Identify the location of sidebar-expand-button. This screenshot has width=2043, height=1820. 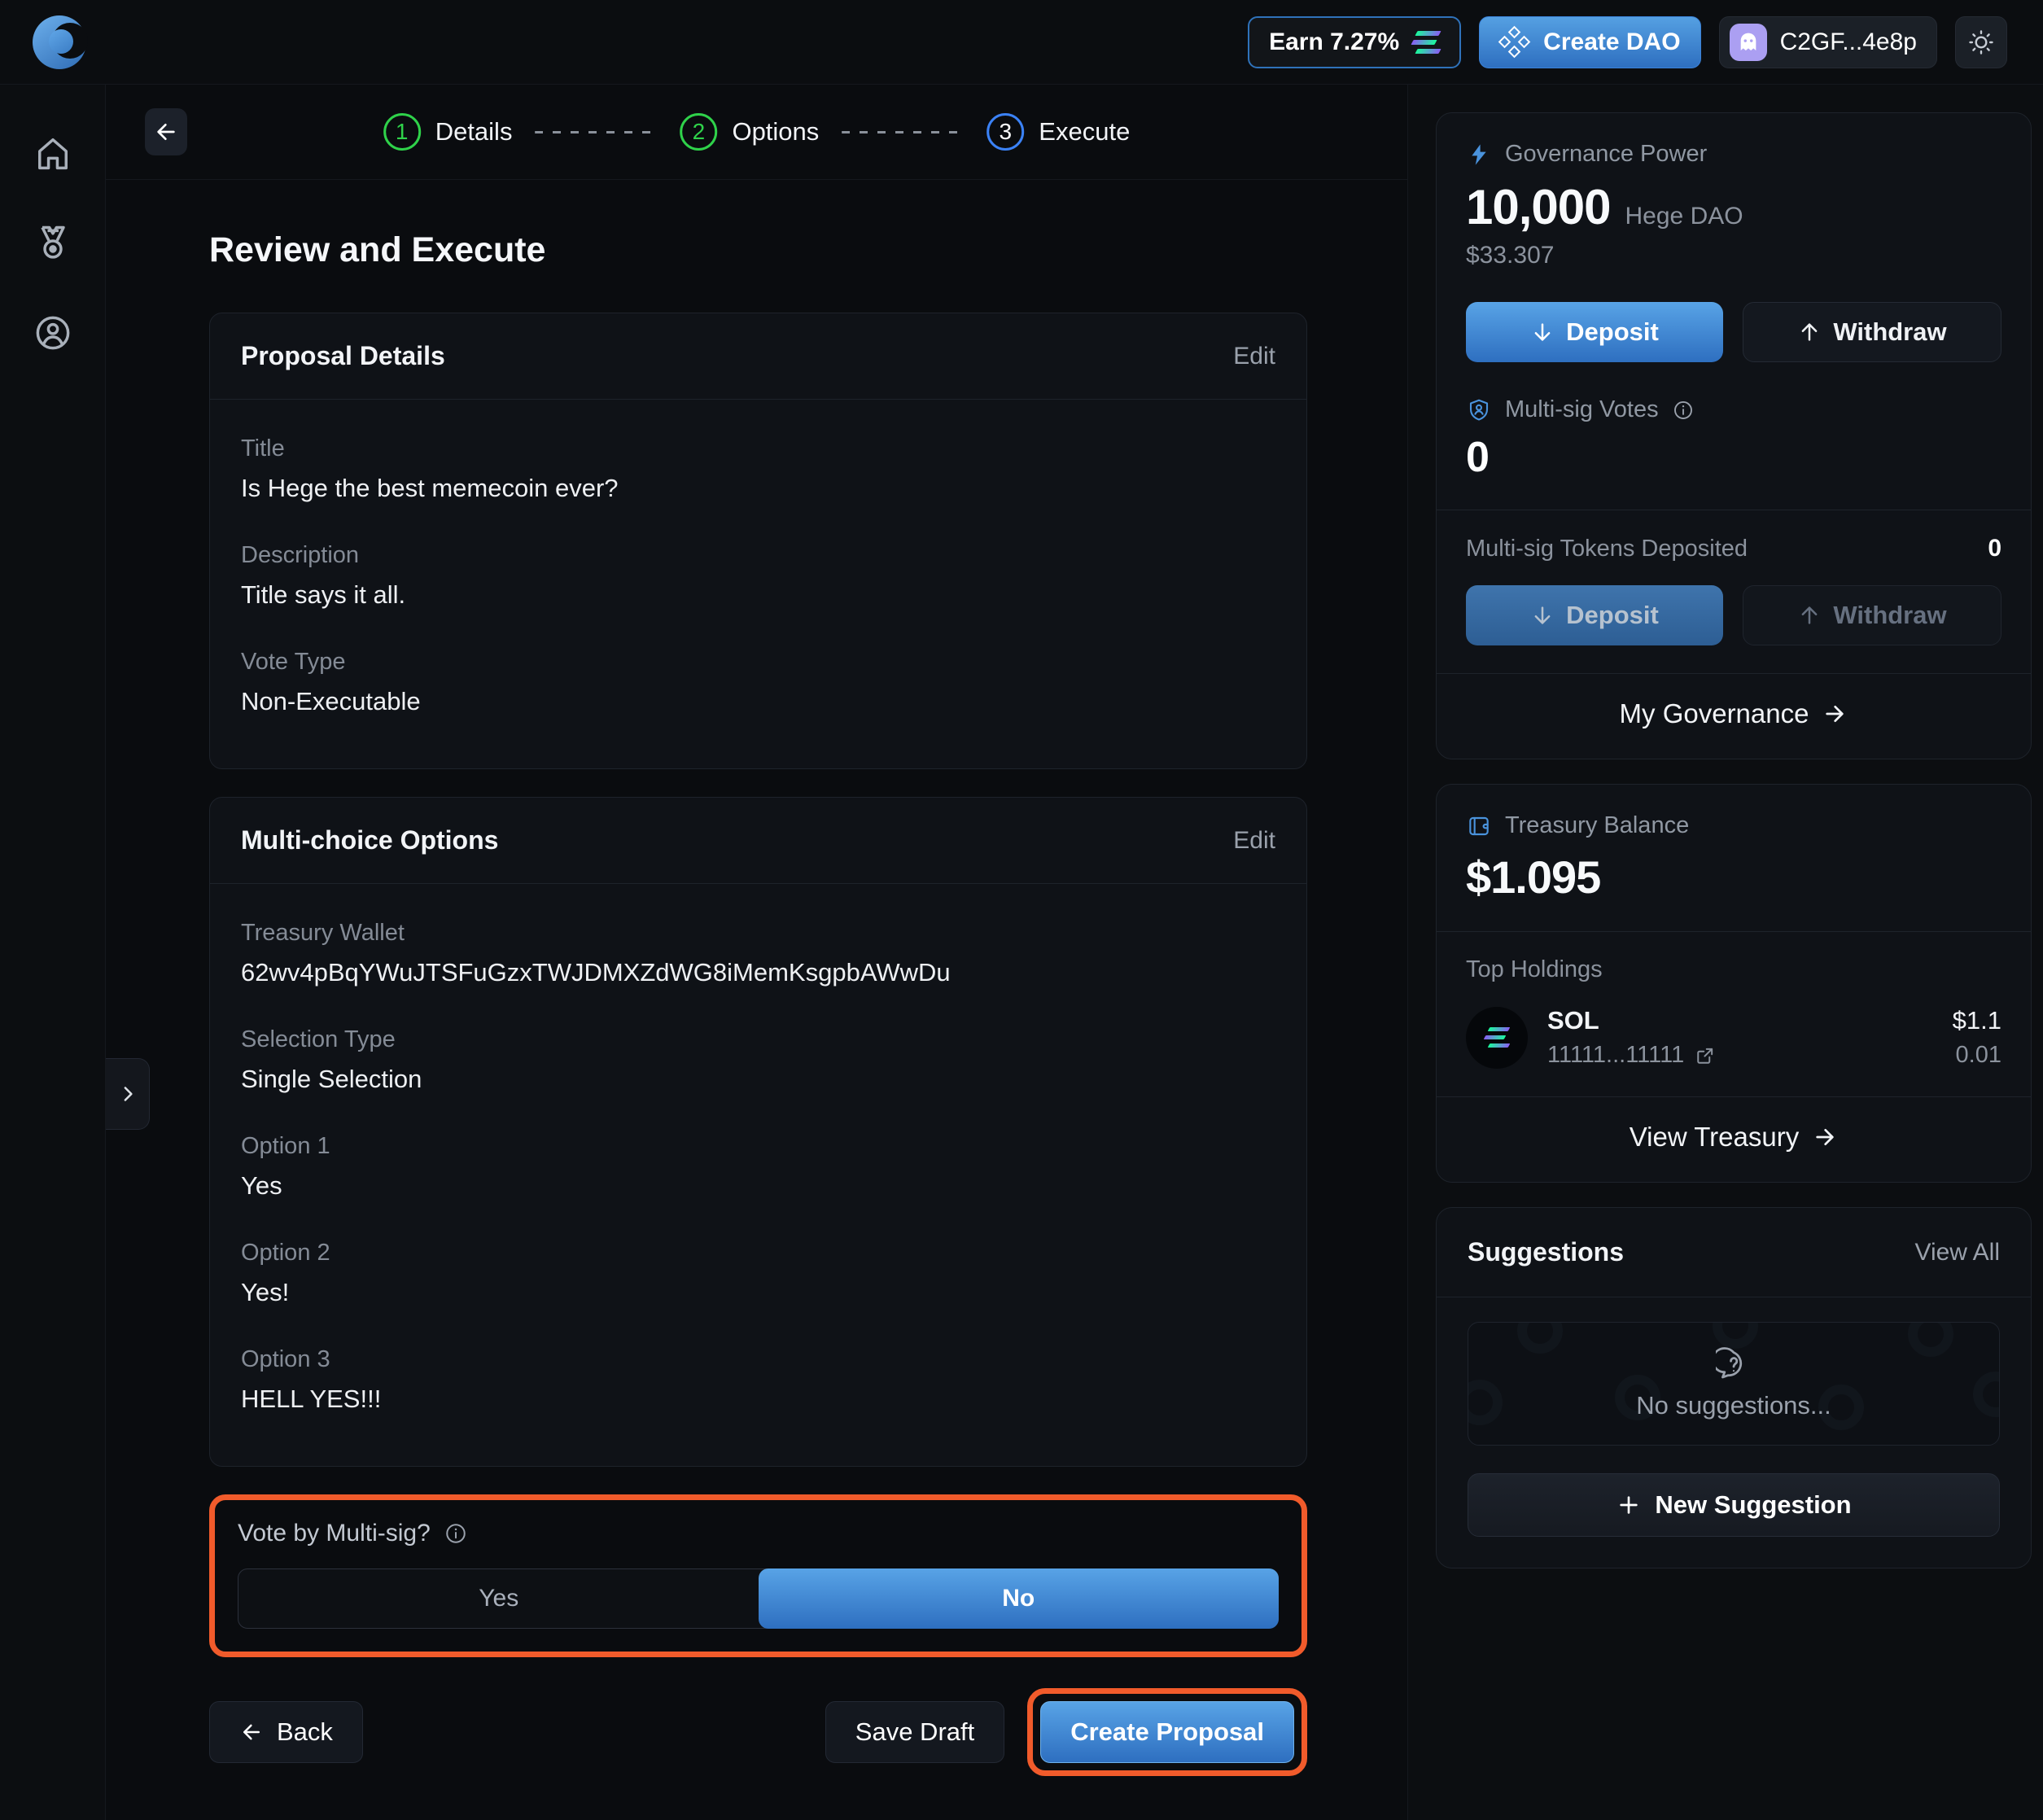
(128, 1094).